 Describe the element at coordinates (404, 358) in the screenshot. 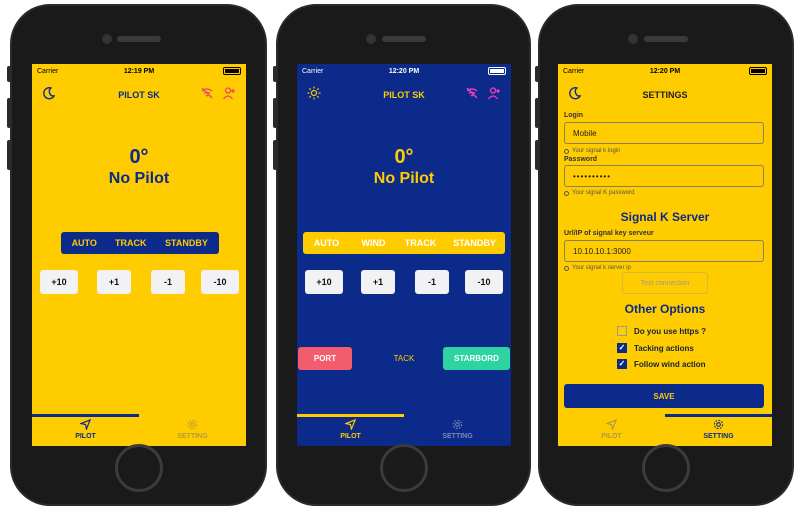

I see `tack-label: TACK` at that location.